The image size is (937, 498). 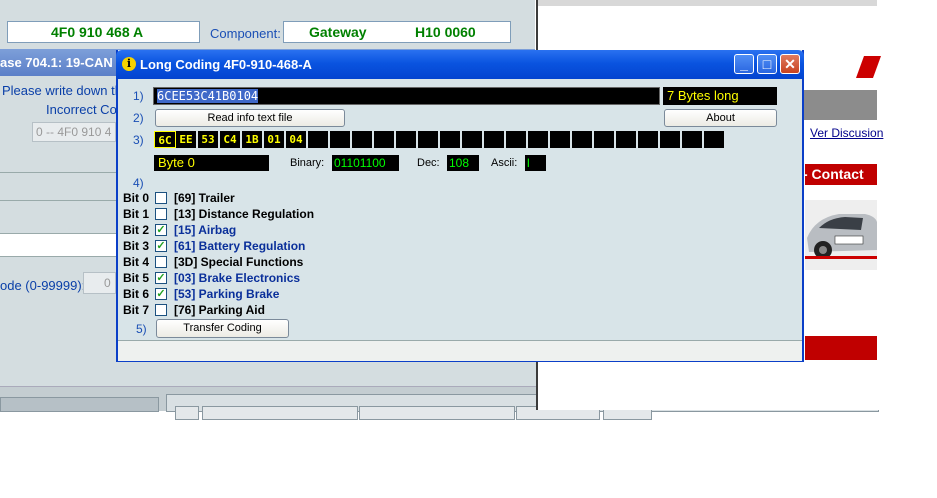 What do you see at coordinates (138, 183) in the screenshot?
I see `step-label: 4)` at bounding box center [138, 183].